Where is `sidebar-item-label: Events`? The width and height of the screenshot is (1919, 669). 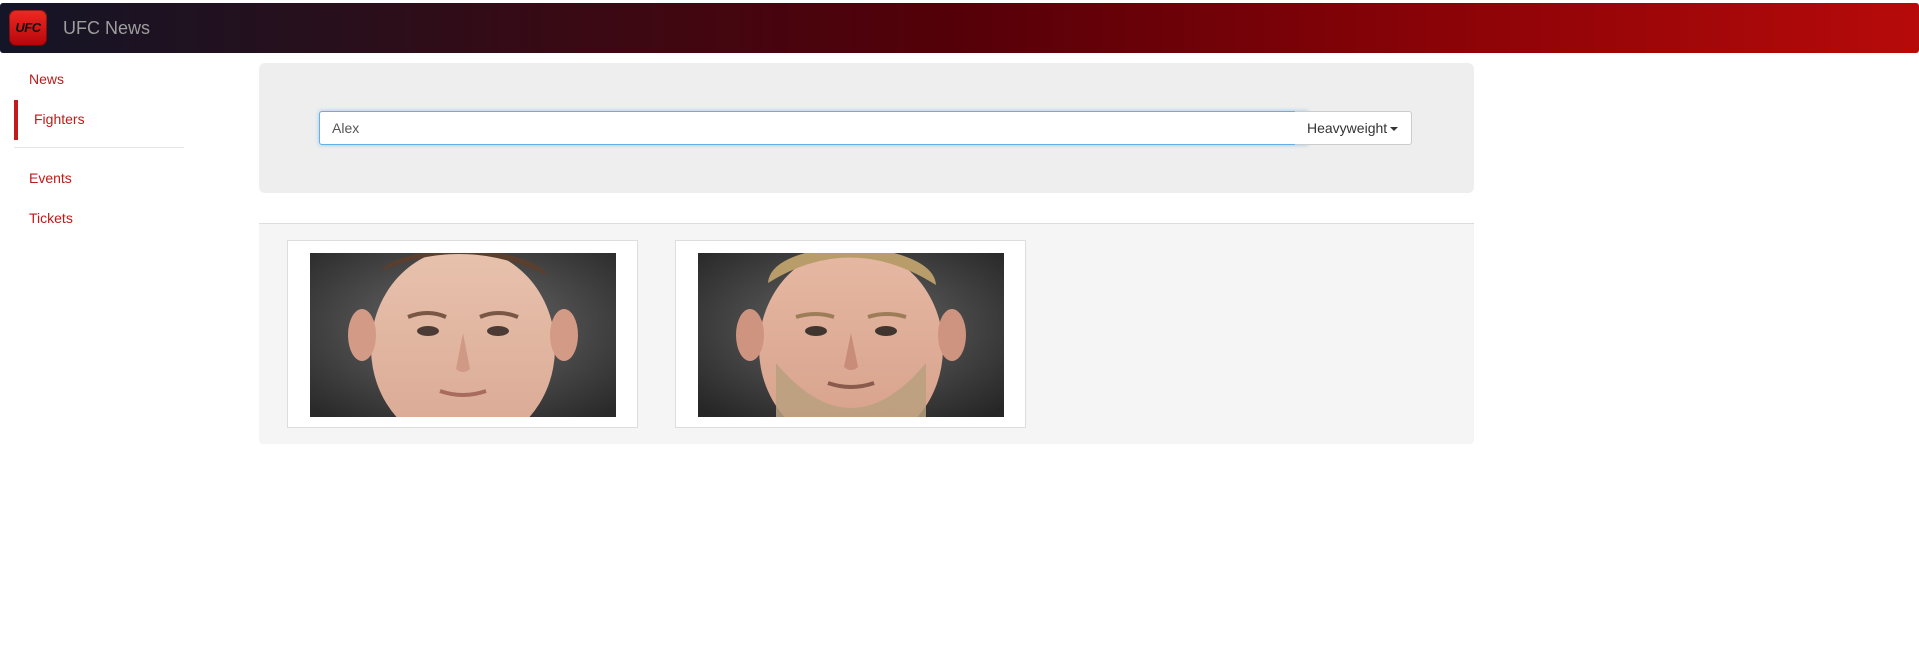
sidebar-item-label: Events is located at coordinates (50, 178).